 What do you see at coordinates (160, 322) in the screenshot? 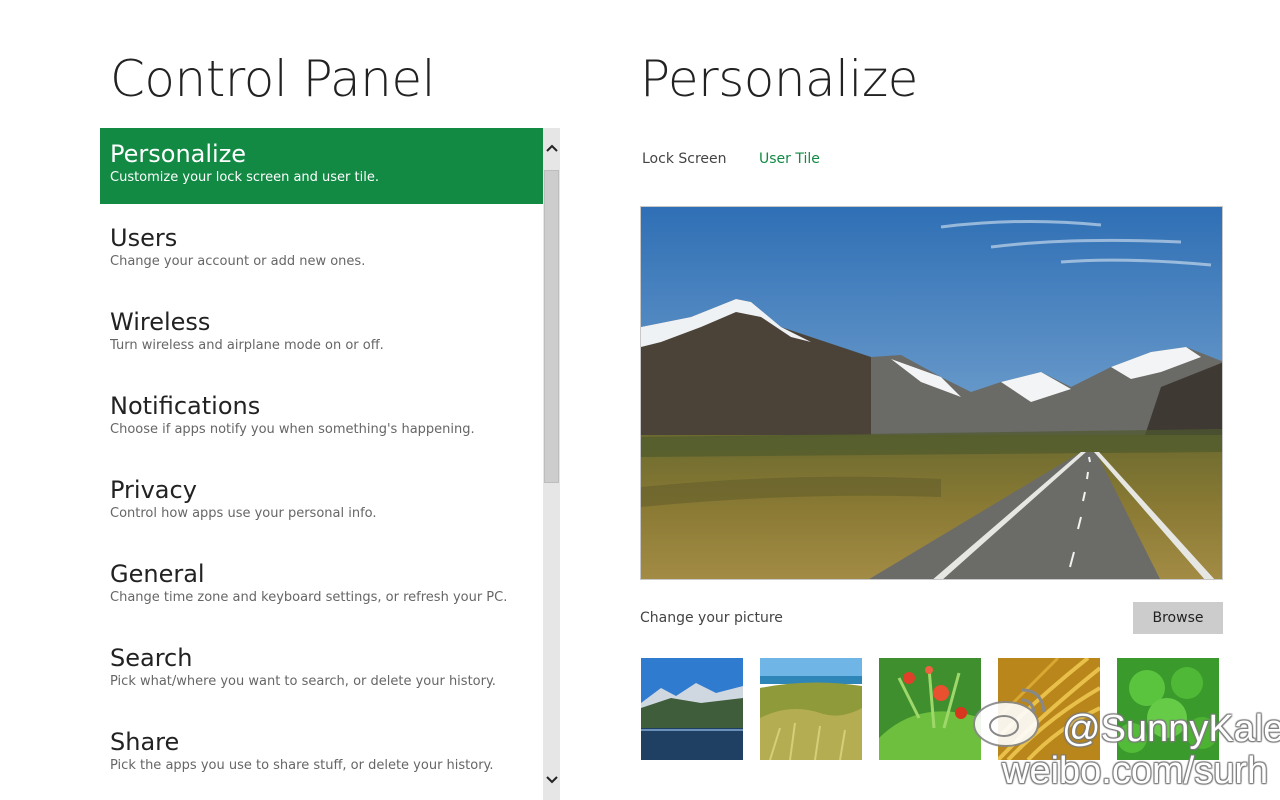
I see `category-title: Wireless` at bounding box center [160, 322].